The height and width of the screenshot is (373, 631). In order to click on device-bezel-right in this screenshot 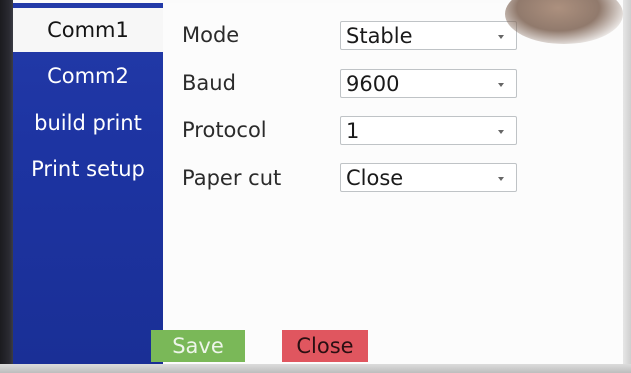, I will do `click(627, 186)`.